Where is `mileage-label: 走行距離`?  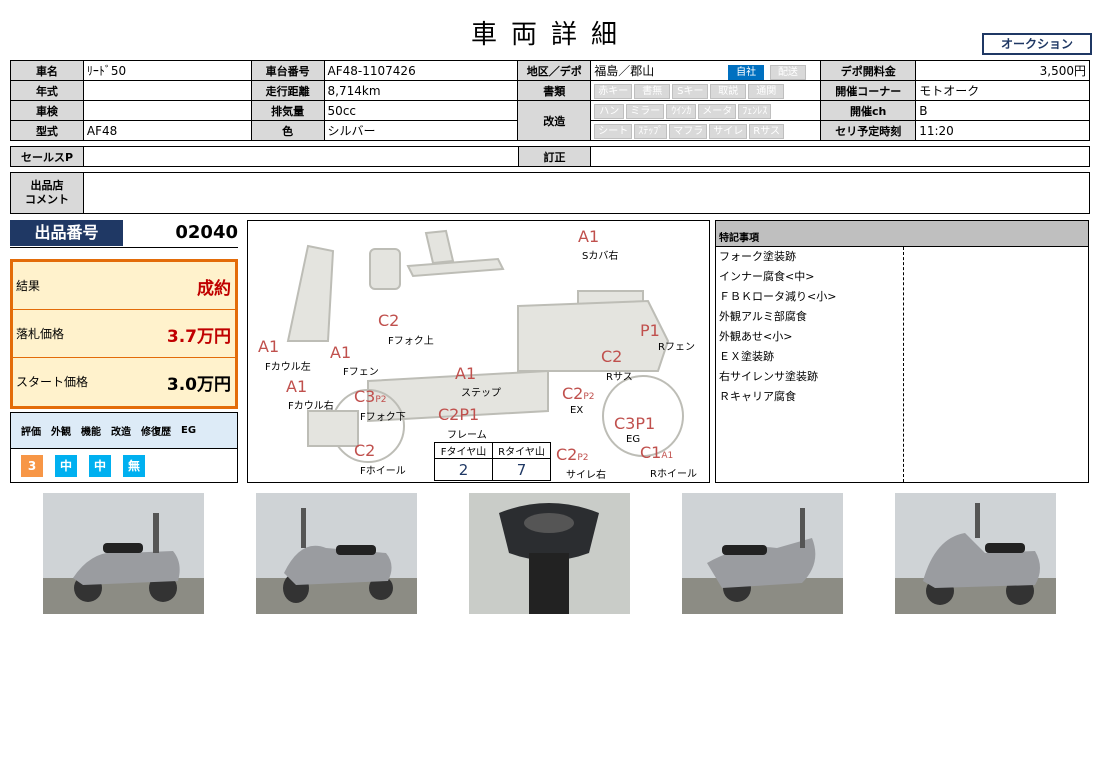
mileage-label: 走行距離 is located at coordinates (287, 90).